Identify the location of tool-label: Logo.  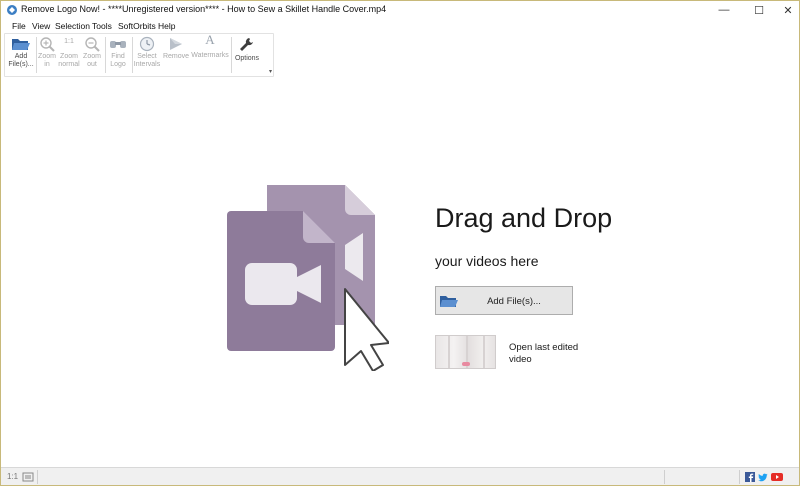
(118, 64).